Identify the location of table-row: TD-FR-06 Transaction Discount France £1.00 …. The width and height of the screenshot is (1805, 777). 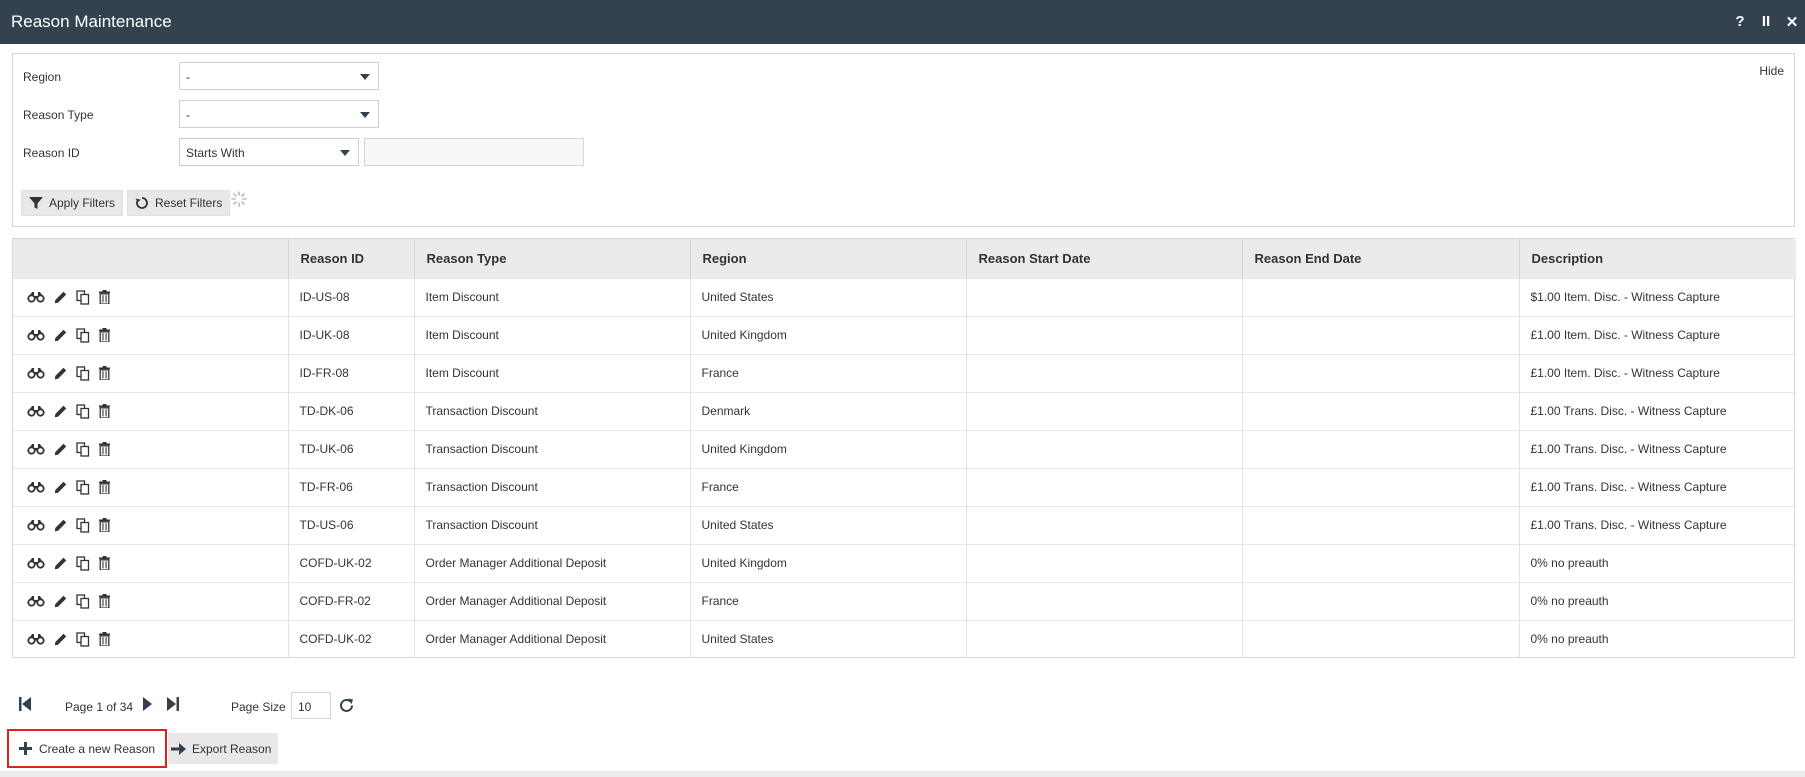
(904, 486).